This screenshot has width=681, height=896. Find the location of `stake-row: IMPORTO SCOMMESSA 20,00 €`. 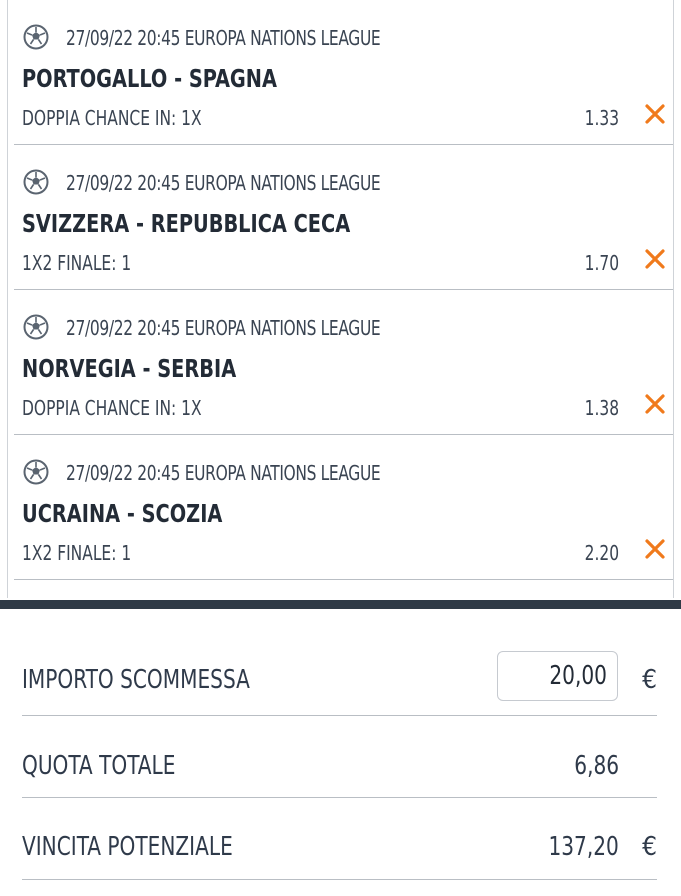

stake-row: IMPORTO SCOMMESSA 20,00 € is located at coordinates (340, 662).